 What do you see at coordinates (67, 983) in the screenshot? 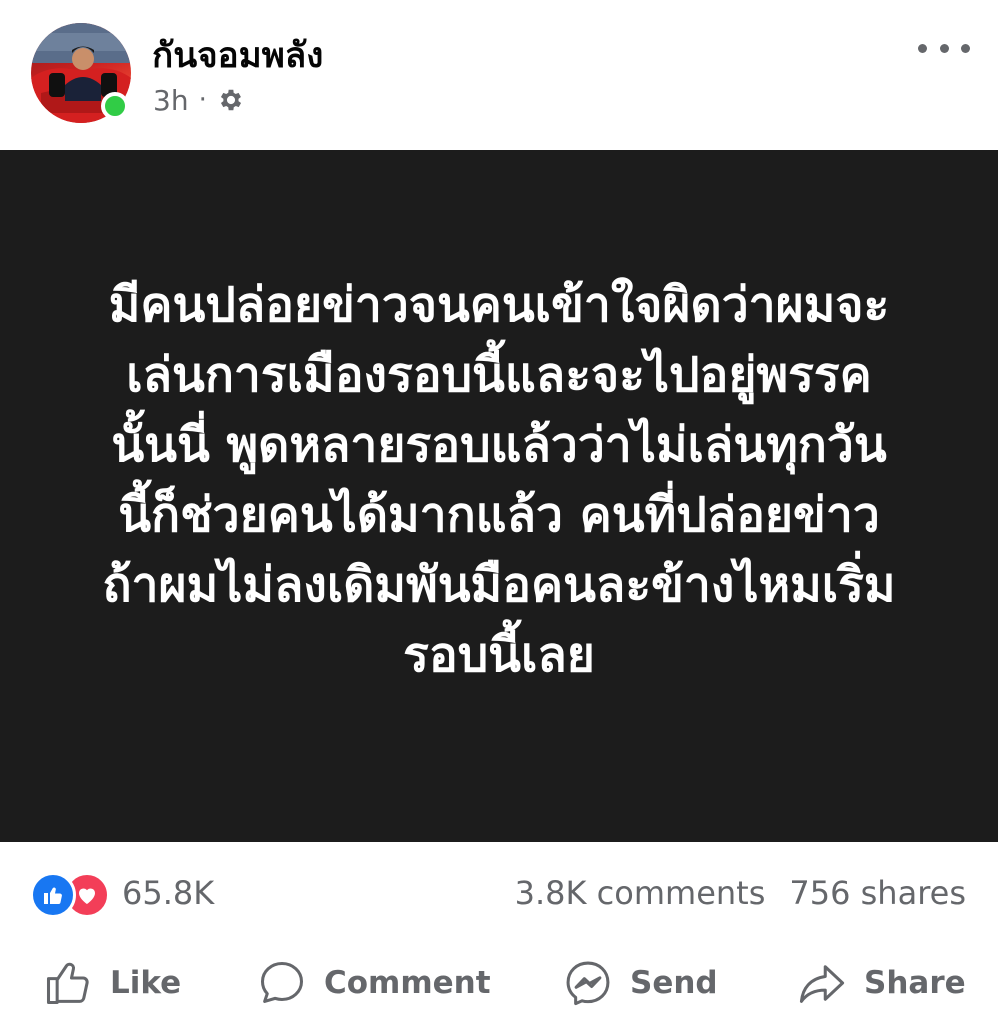
I see `thumbs-up-icon` at bounding box center [67, 983].